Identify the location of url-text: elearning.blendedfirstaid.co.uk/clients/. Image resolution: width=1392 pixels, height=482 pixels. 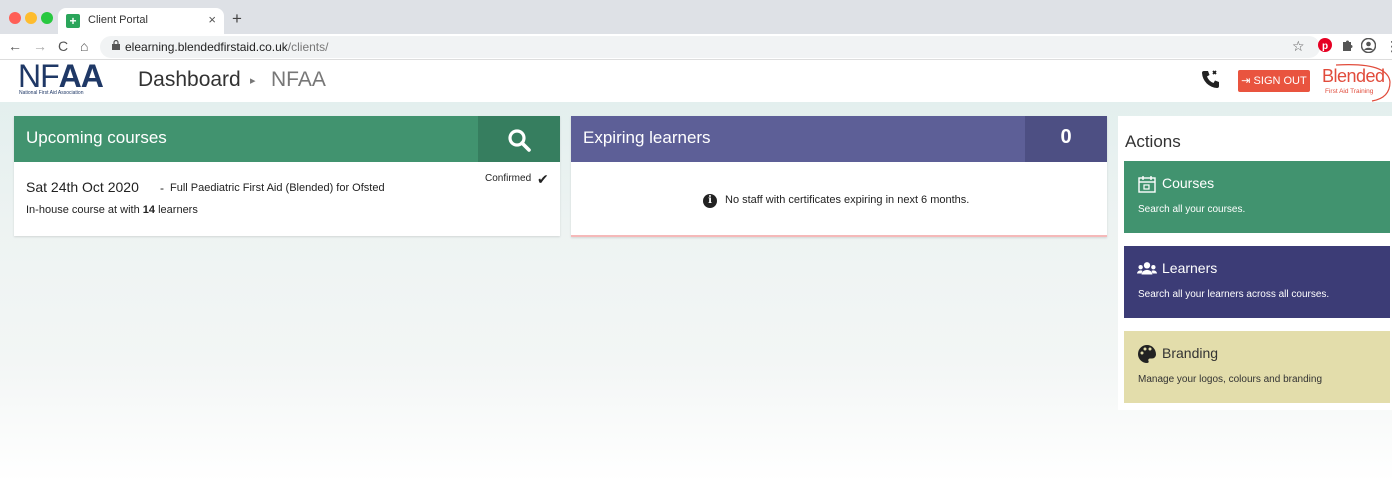
(226, 47).